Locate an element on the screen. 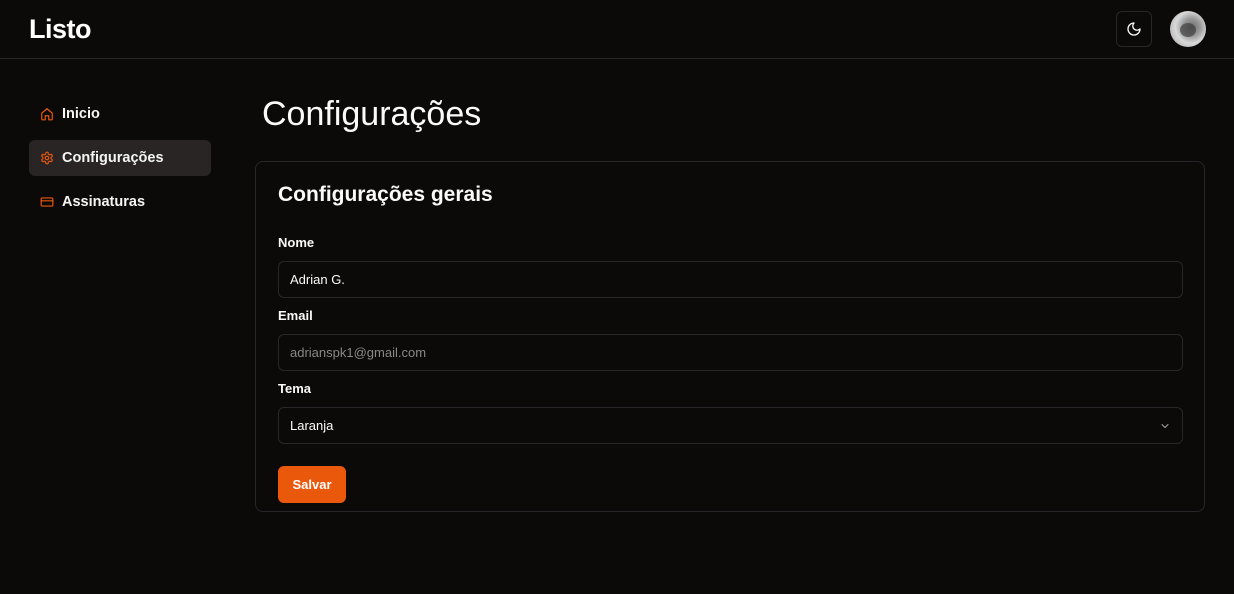 The height and width of the screenshot is (594, 1234). email-input-value: adrianspk1@gmail.com is located at coordinates (358, 352).